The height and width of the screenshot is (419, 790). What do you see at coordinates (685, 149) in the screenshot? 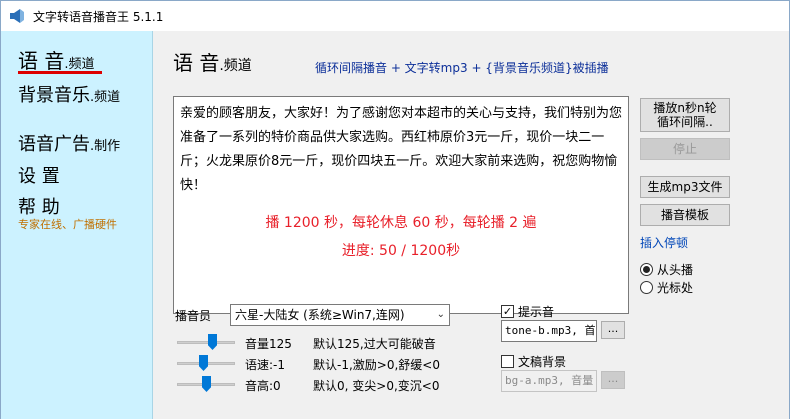
I see `stop-button: 停止` at bounding box center [685, 149].